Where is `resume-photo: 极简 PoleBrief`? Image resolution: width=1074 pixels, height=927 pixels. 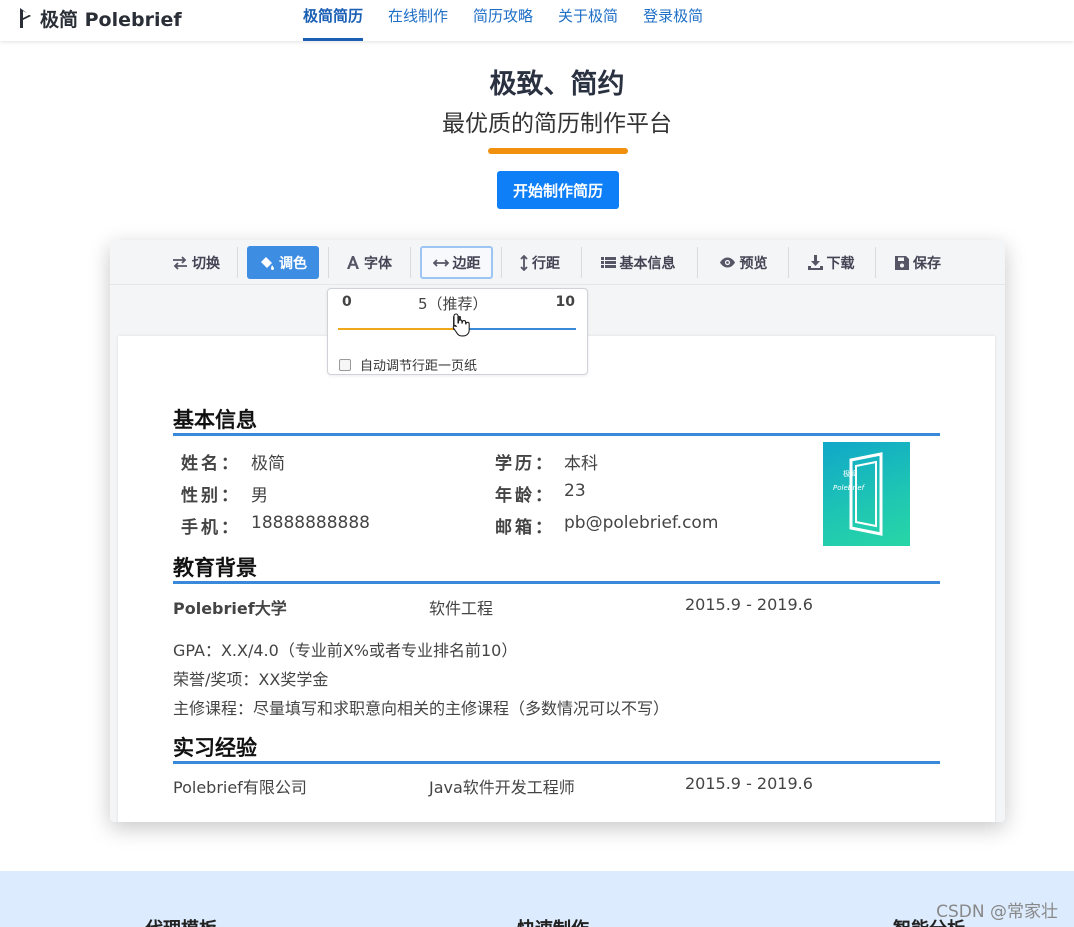 resume-photo: 极简 PoleBrief is located at coordinates (866, 494).